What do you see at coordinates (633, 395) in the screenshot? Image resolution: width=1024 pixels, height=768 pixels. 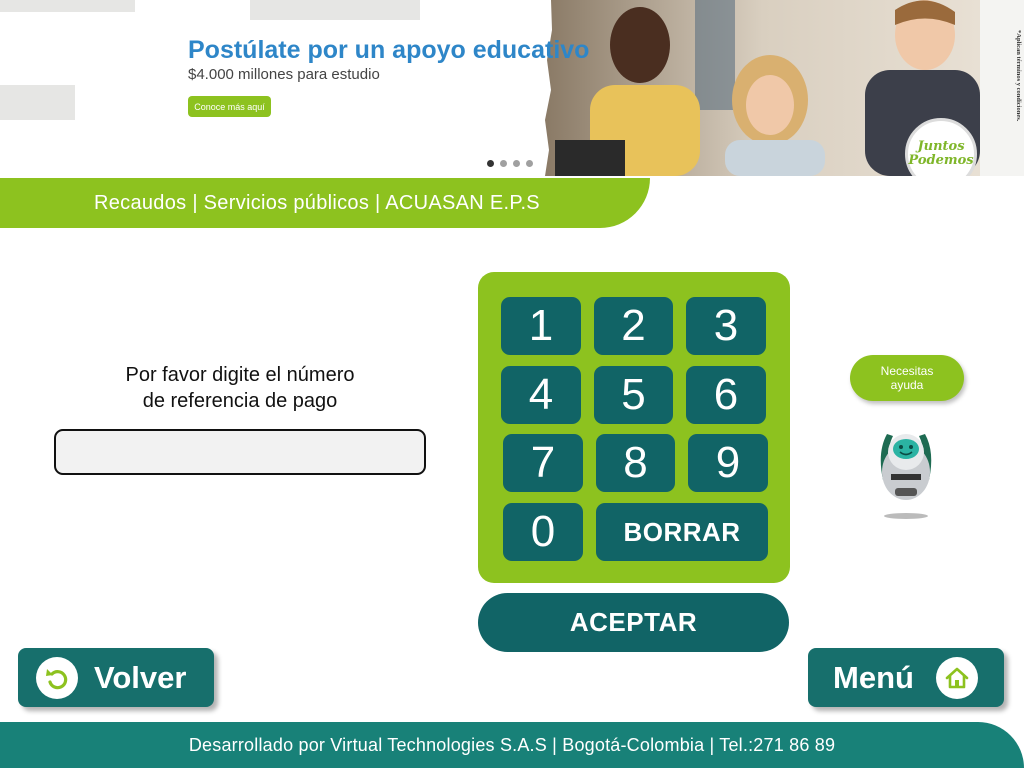 I see `key-5: 5` at bounding box center [633, 395].